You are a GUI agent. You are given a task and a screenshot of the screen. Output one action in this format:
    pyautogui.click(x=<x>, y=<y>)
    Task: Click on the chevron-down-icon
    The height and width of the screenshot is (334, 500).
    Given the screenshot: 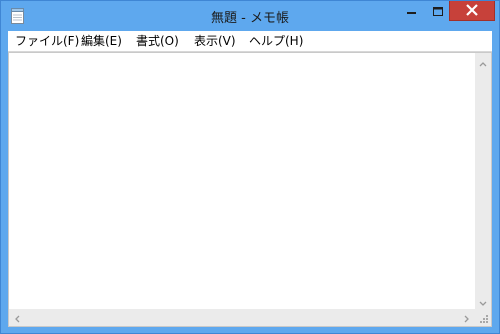 What is the action you would take?
    pyautogui.click(x=483, y=301)
    